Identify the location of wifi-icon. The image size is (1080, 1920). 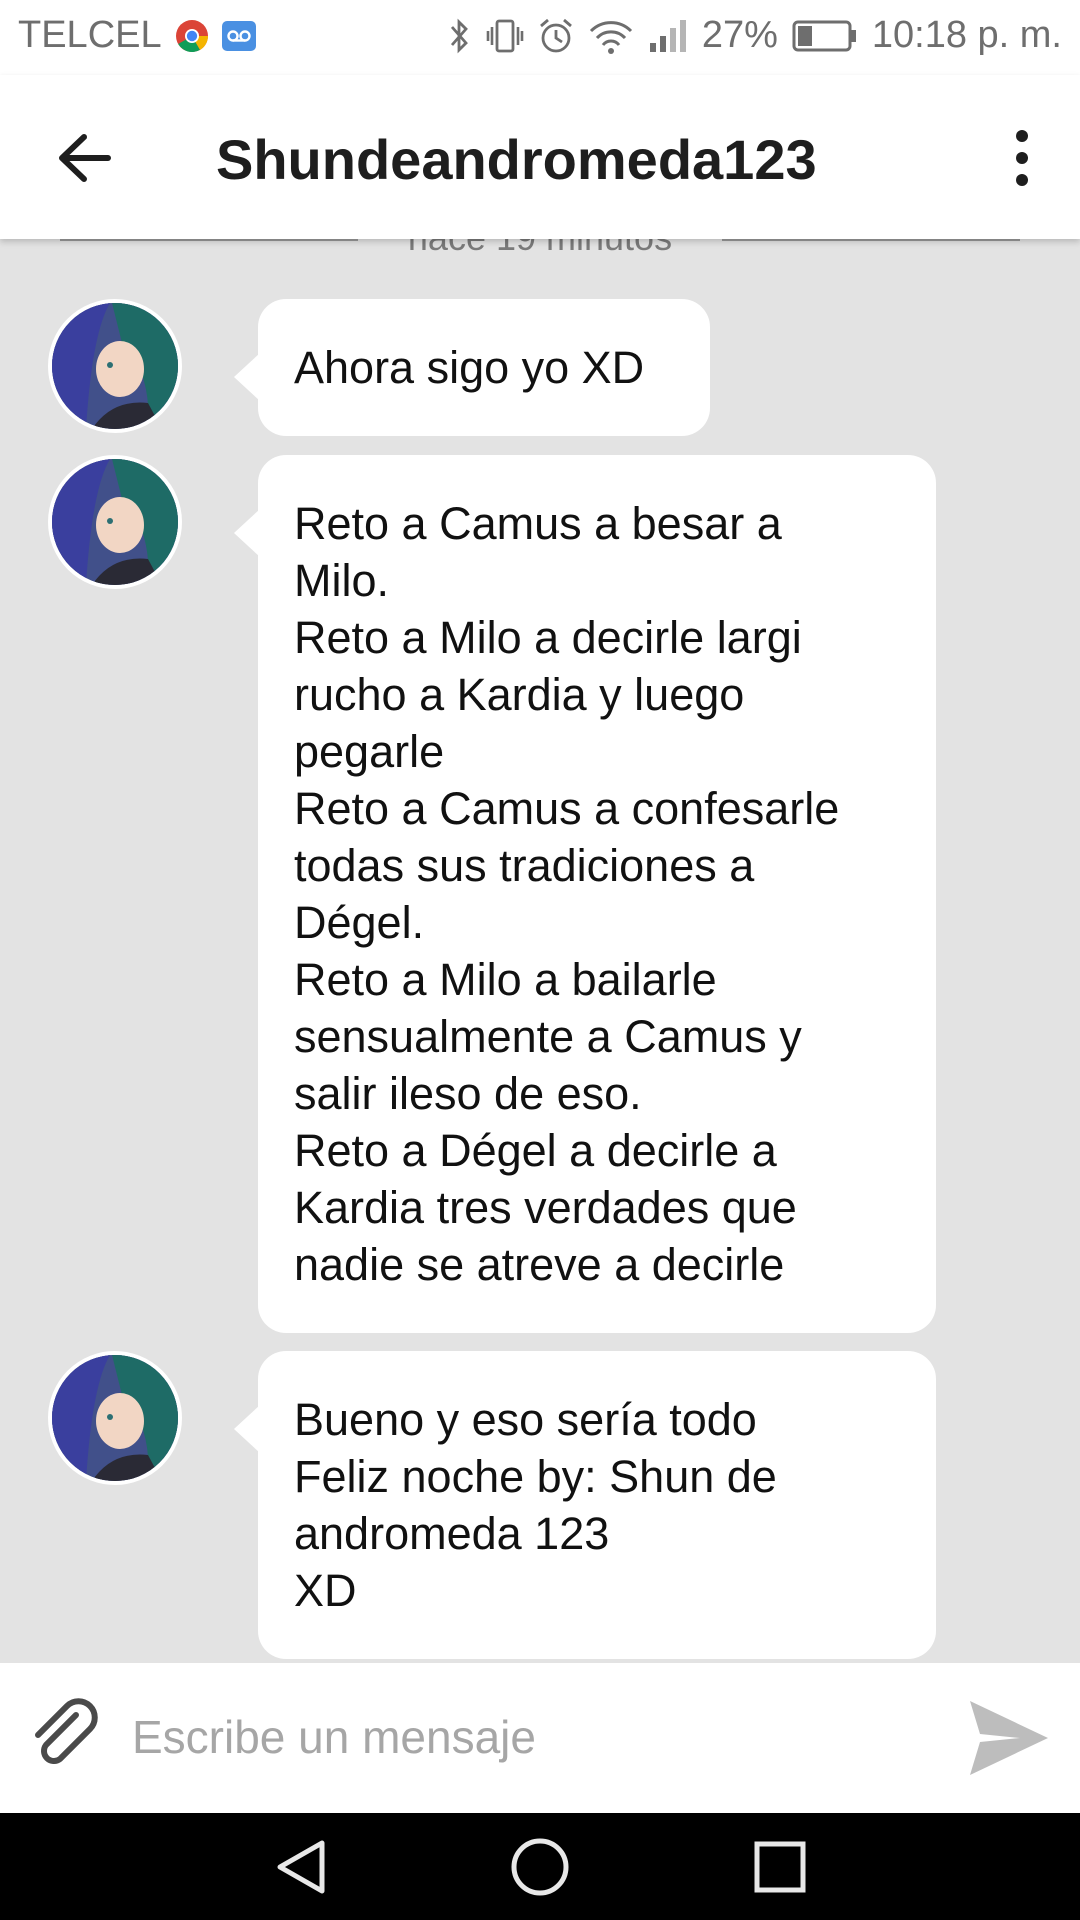
(611, 36).